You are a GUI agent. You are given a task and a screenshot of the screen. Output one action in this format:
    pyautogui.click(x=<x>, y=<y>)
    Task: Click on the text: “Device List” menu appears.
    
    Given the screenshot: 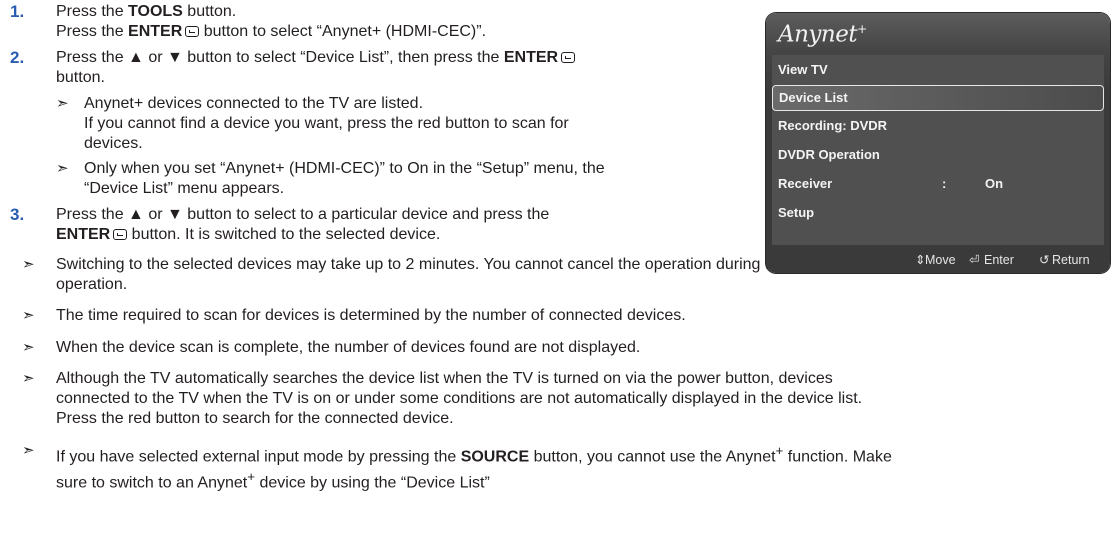 What is the action you would take?
    pyautogui.click(x=184, y=188)
    